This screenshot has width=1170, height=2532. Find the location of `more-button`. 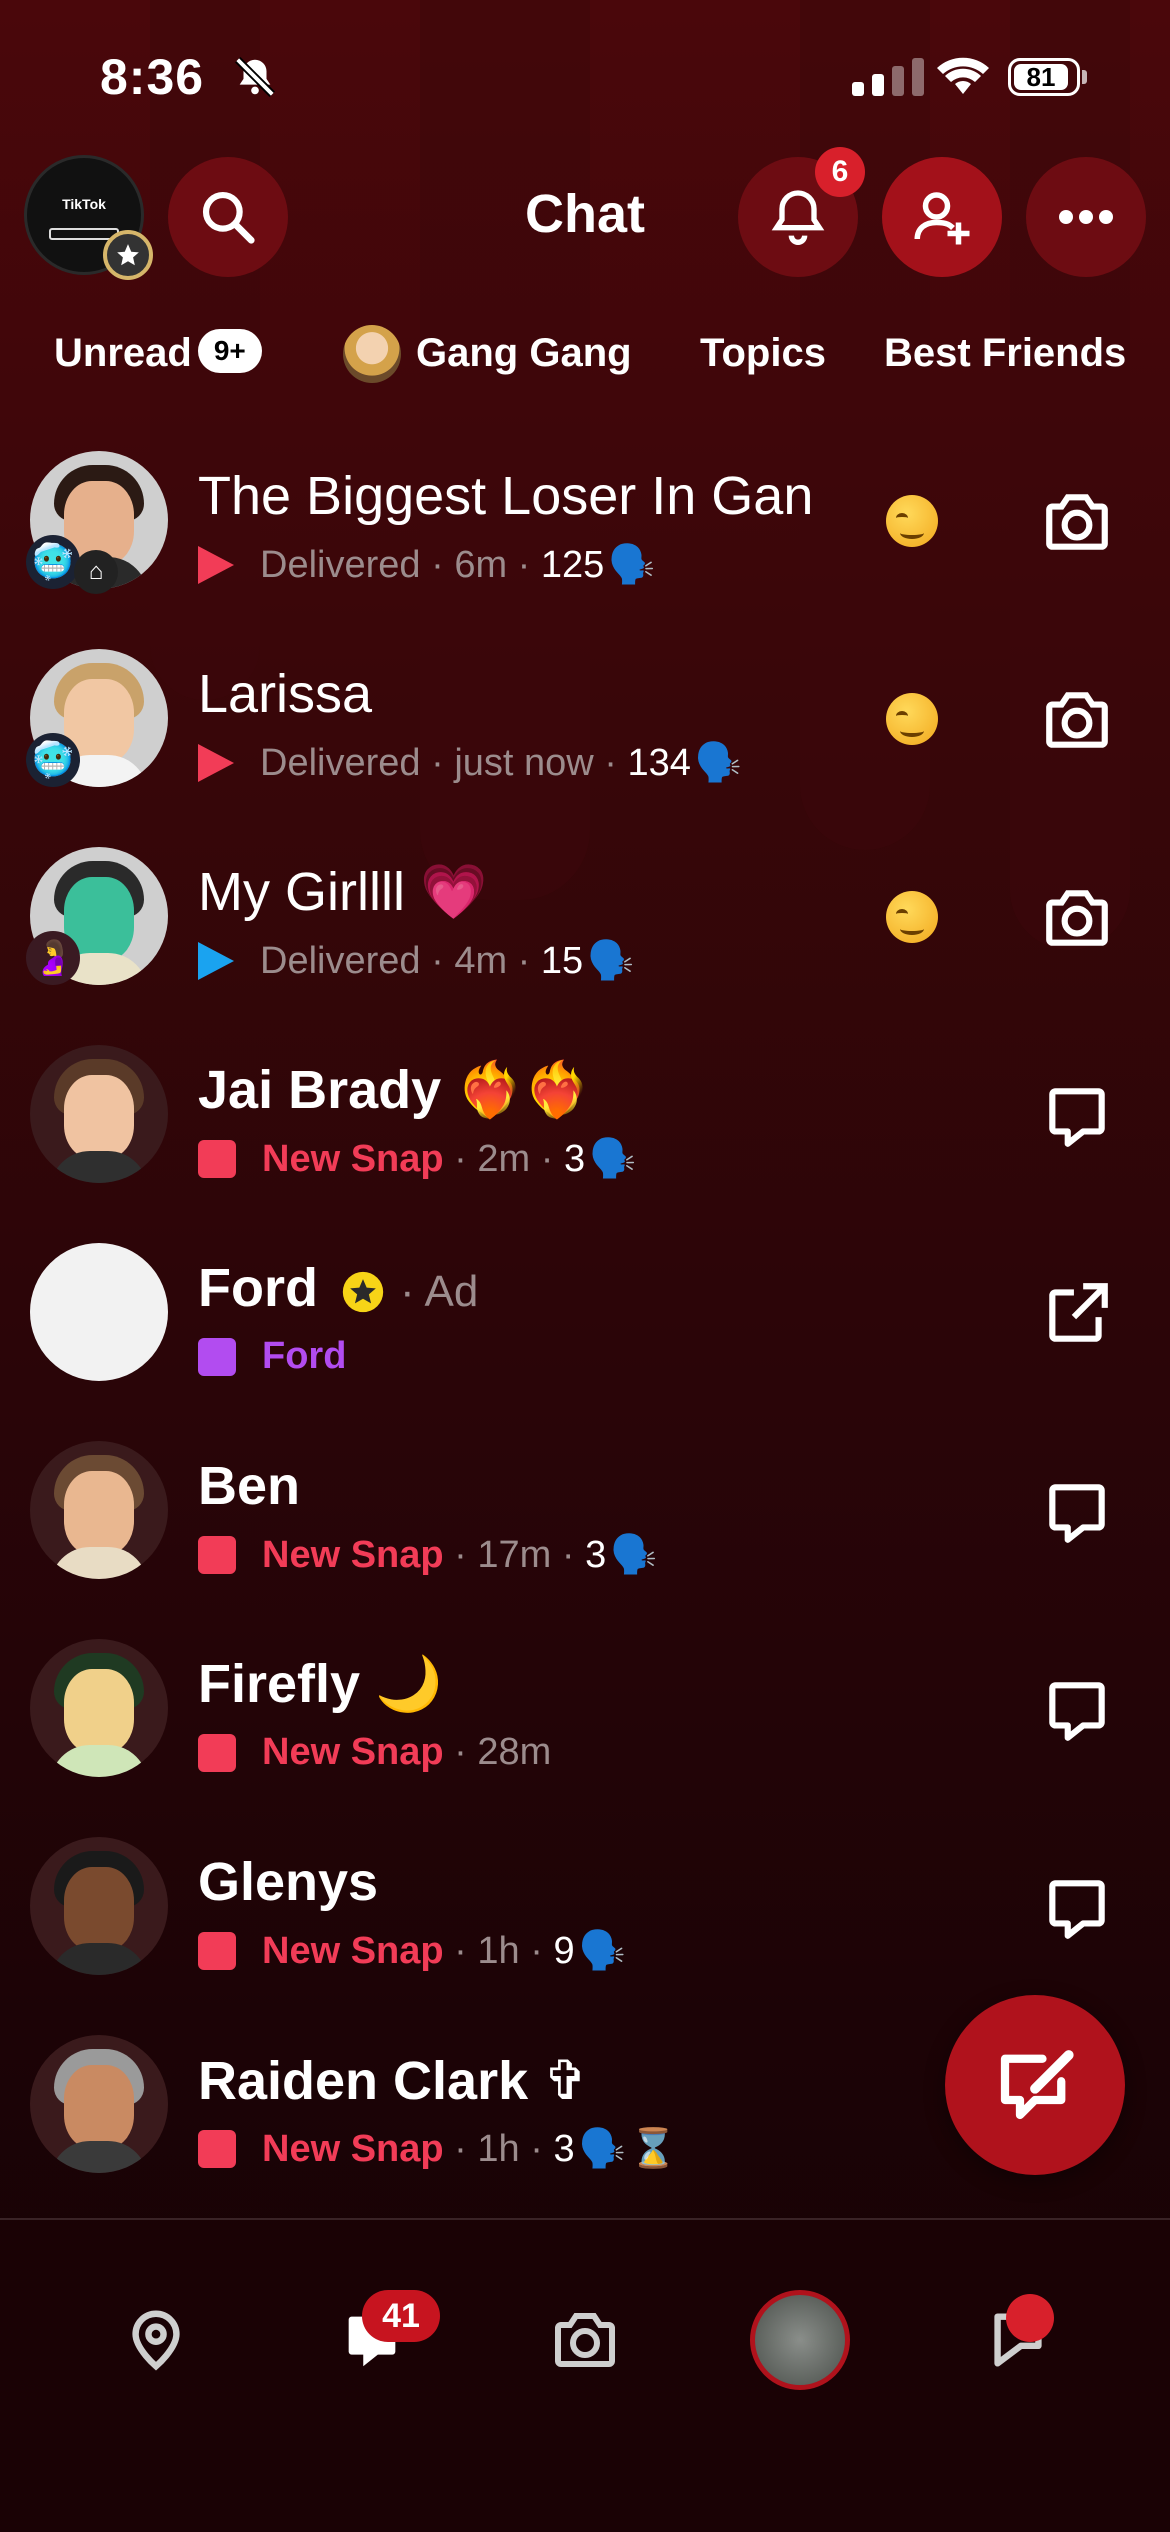

more-button is located at coordinates (1086, 217).